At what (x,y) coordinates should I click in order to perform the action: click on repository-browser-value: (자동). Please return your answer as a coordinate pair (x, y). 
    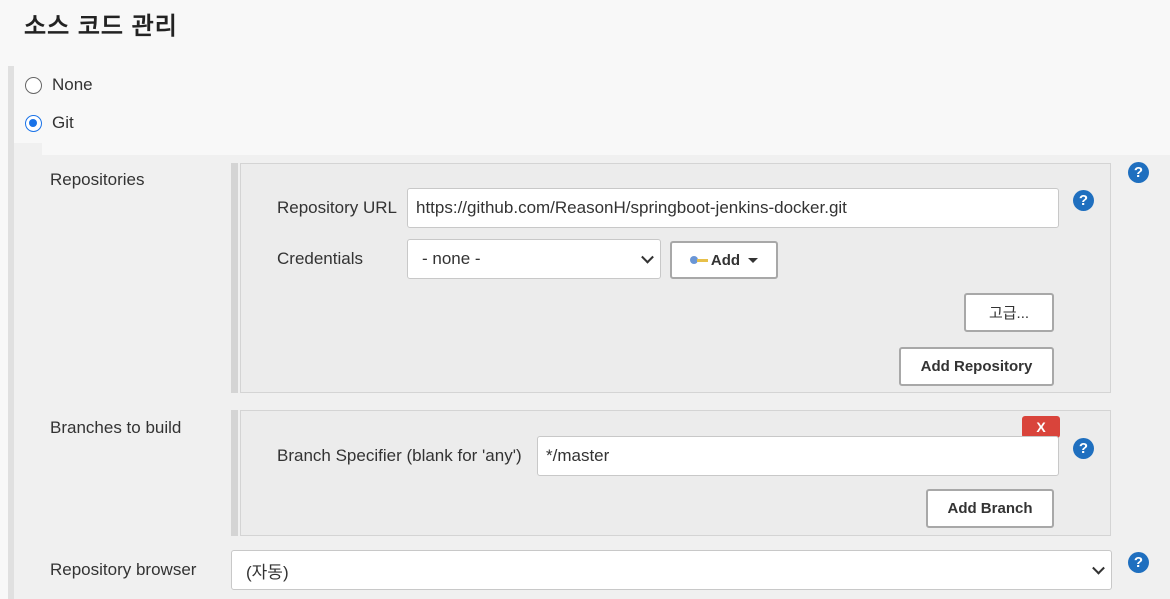
    Looking at the image, I should click on (267, 572).